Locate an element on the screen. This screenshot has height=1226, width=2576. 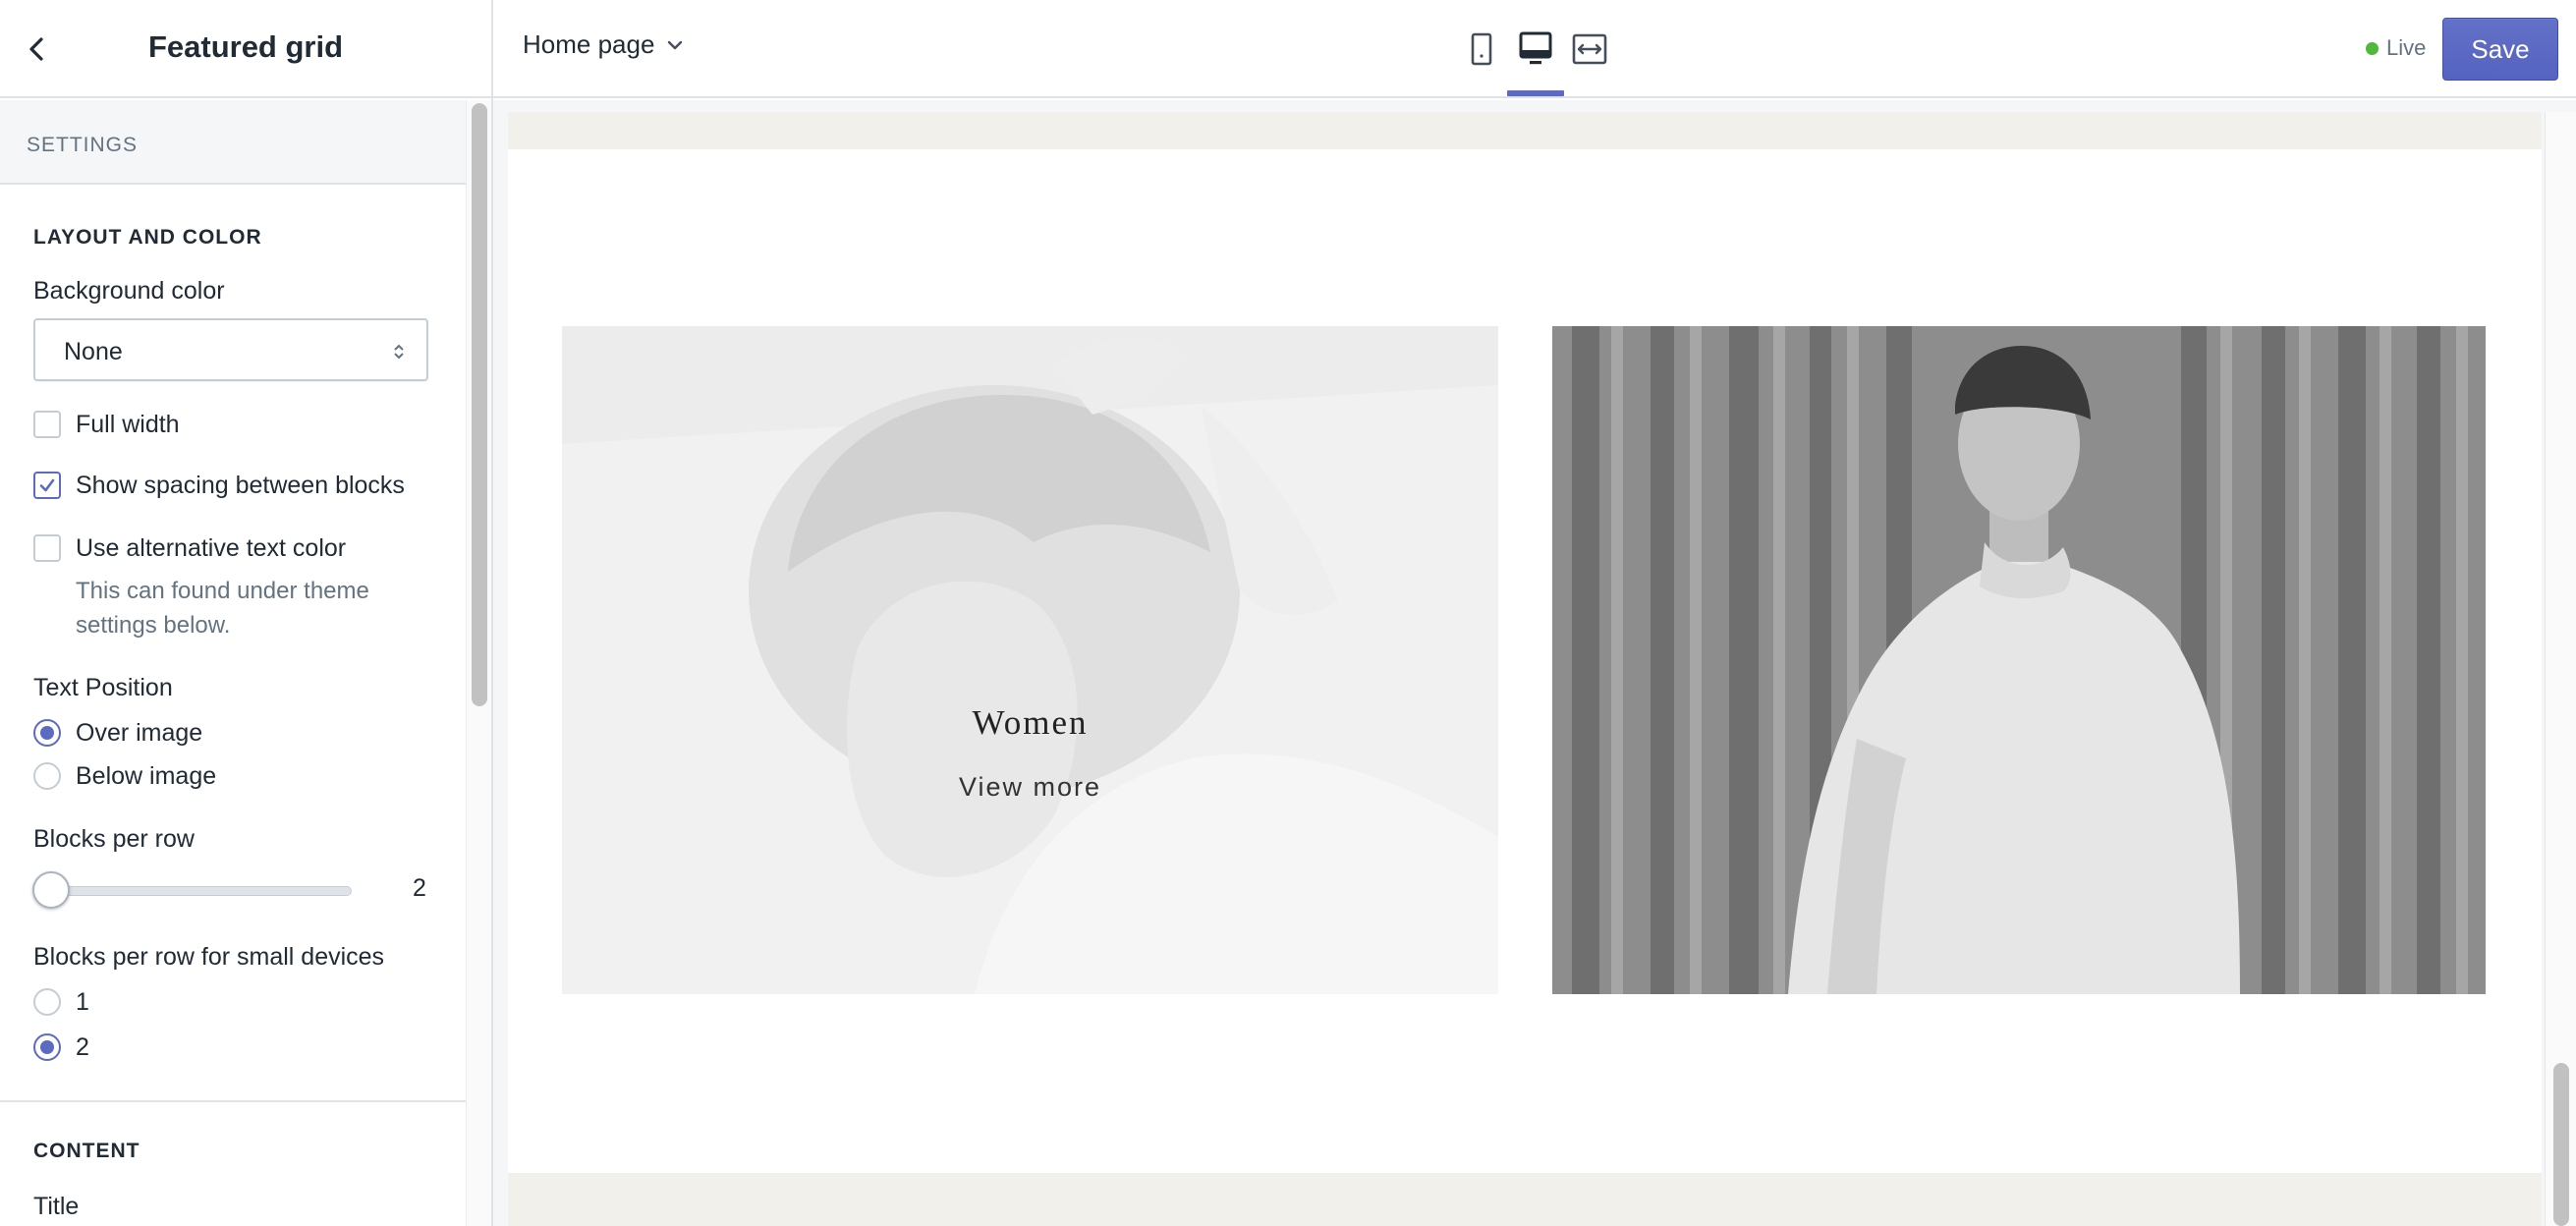
settings-heading: SETTINGS is located at coordinates (233, 142).